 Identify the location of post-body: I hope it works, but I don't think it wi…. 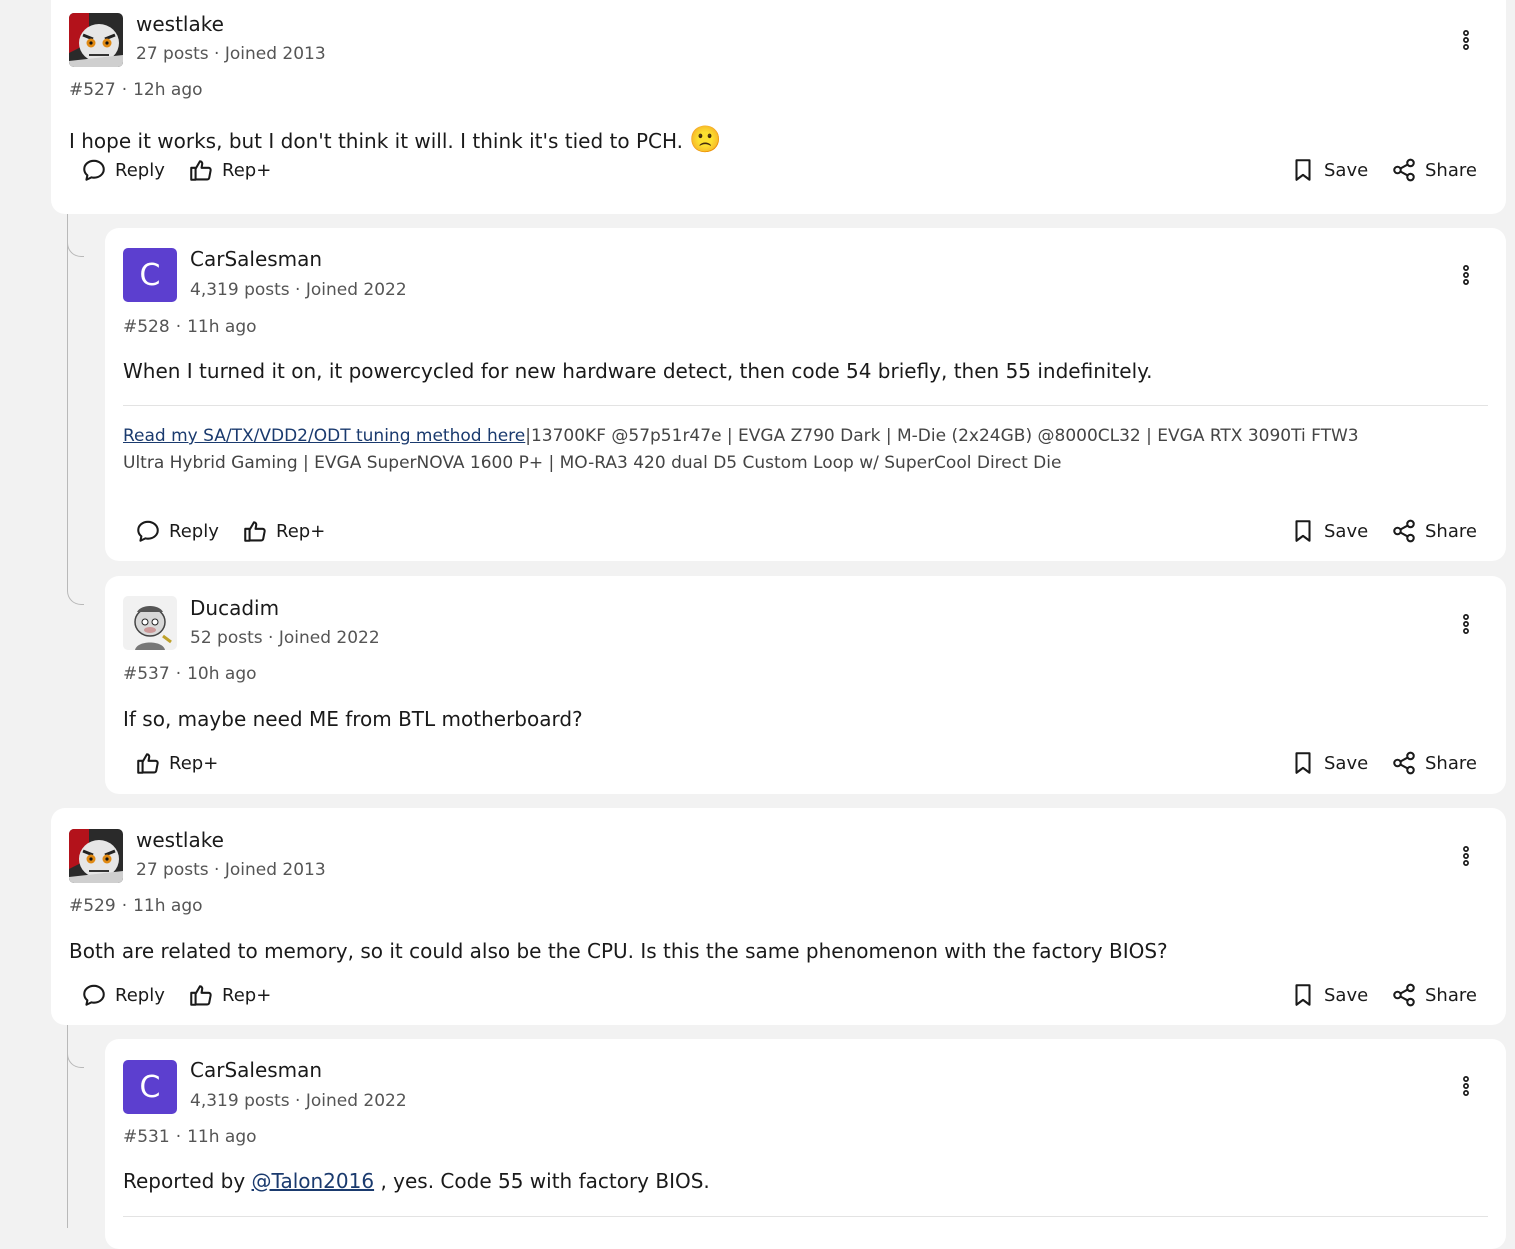
(395, 140).